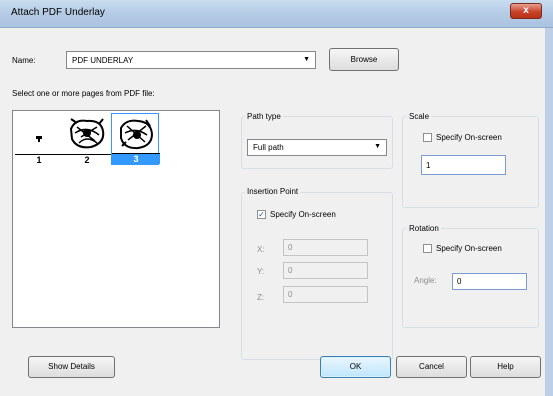  I want to click on show-details-button: Show Details, so click(71, 367).